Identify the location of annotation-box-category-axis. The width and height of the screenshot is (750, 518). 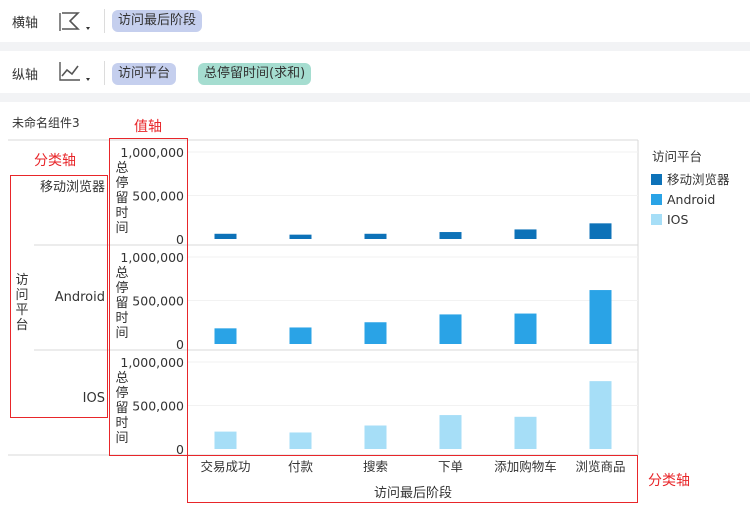
(412, 479).